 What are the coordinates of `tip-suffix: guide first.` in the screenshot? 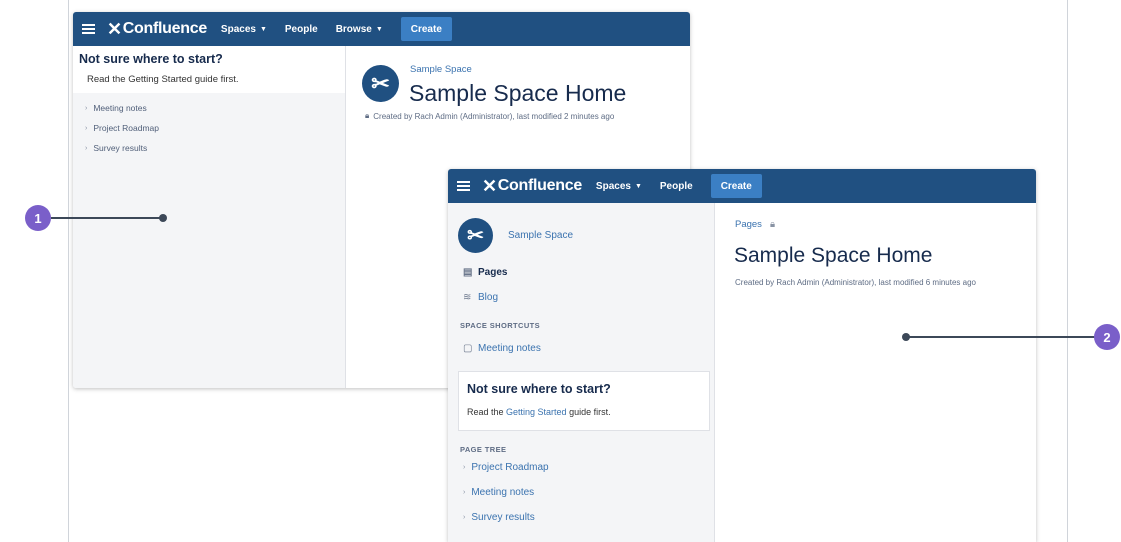 It's located at (588, 412).